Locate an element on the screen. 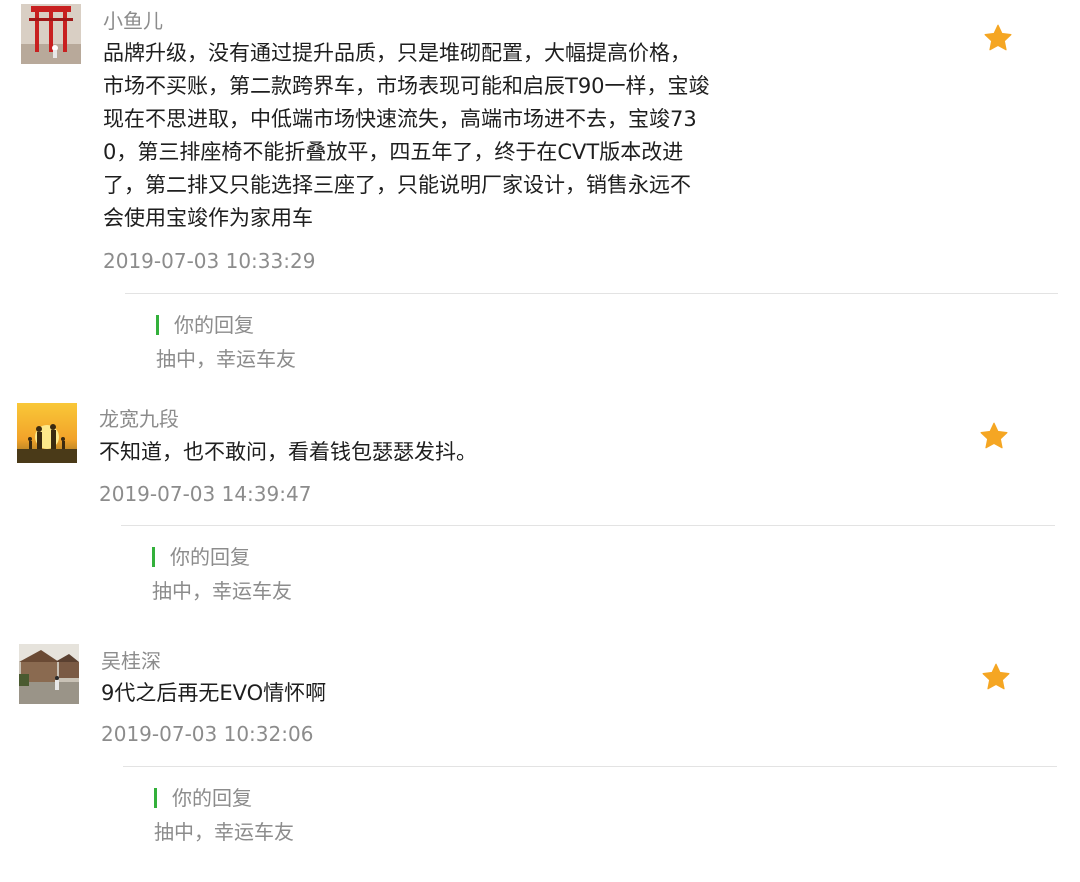 The width and height of the screenshot is (1080, 882). comment-text: 9代之后再无EVO情怀啊 is located at coordinates (416, 693).